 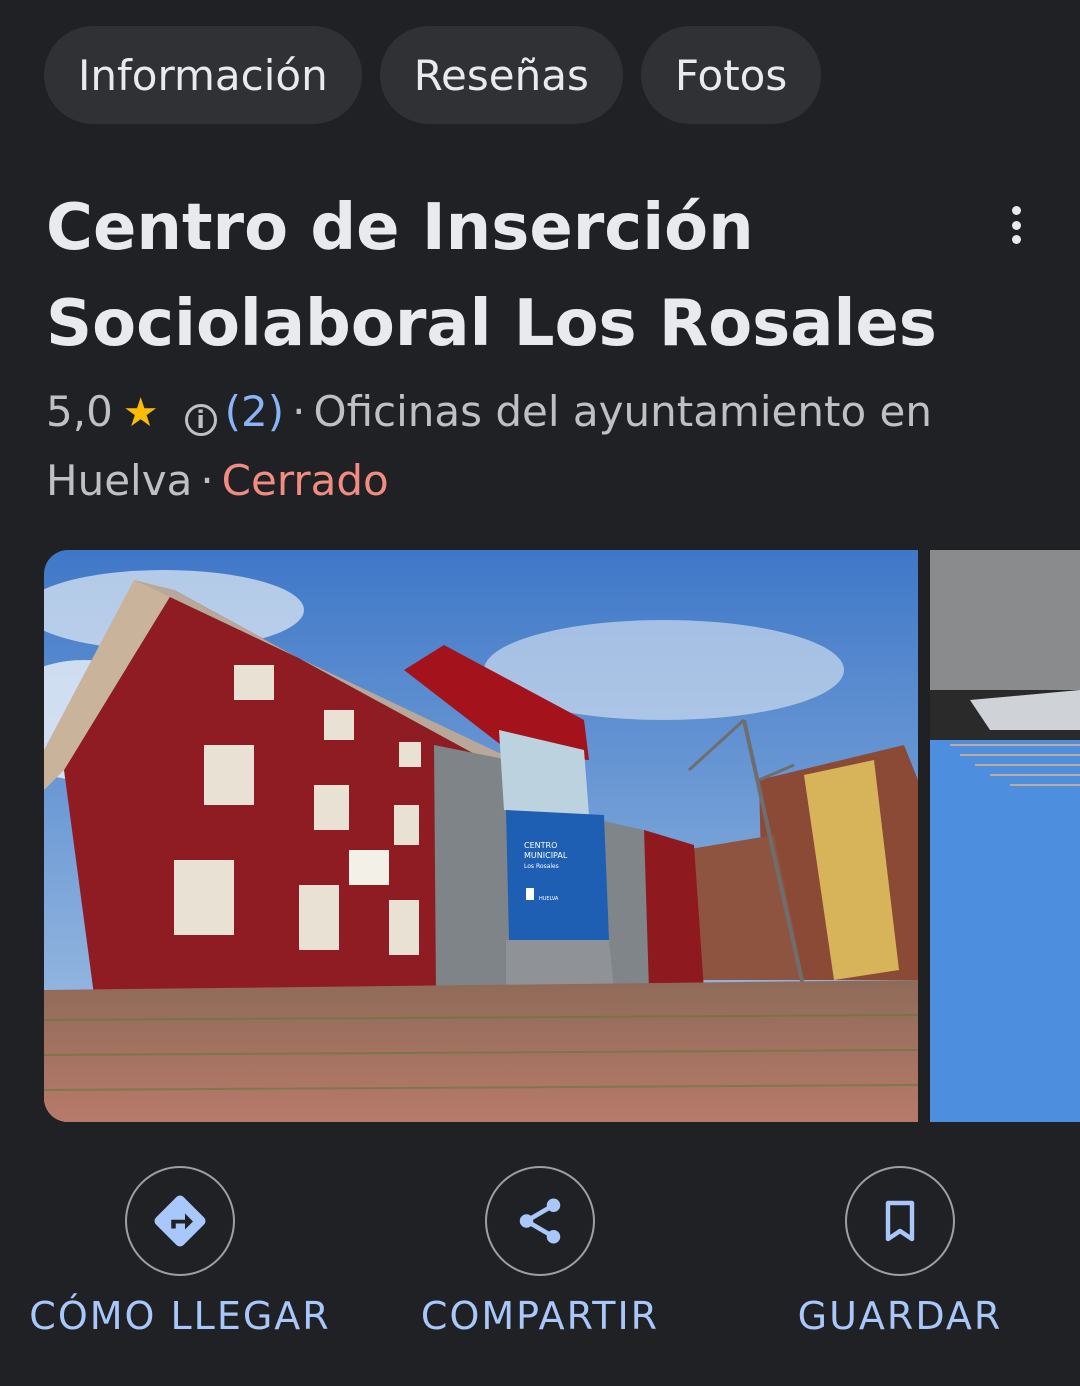 I want to click on rating-value: 5,0, so click(x=79, y=411).